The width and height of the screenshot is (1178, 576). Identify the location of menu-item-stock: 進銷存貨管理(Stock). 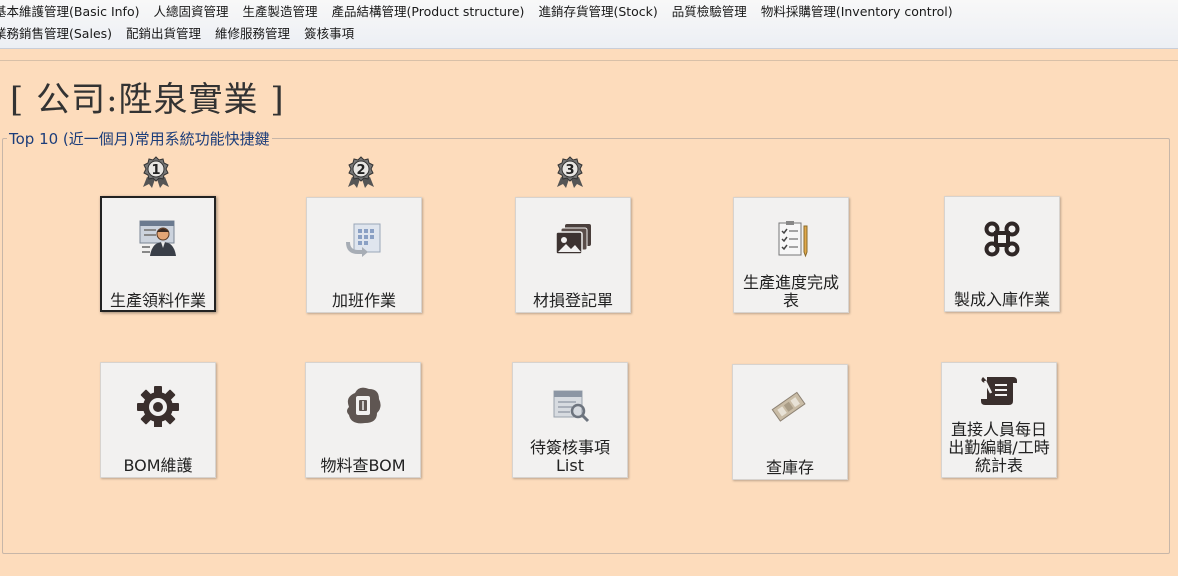
(598, 12).